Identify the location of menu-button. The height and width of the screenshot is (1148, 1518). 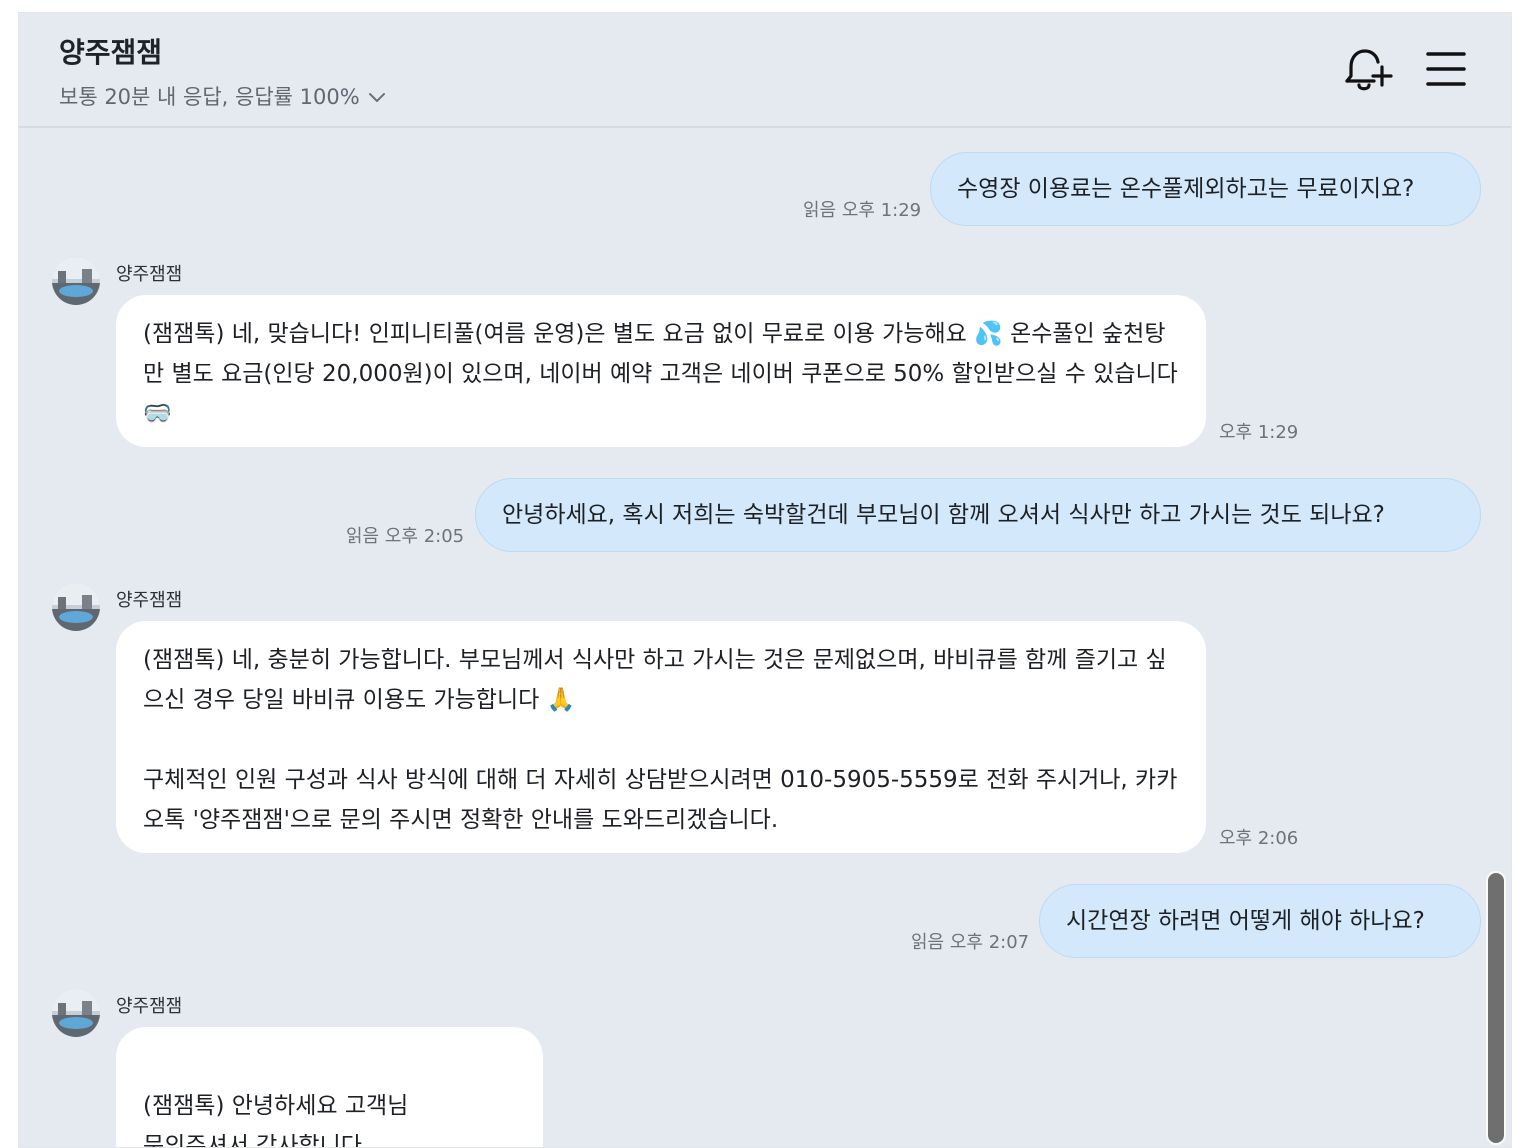
(1446, 69).